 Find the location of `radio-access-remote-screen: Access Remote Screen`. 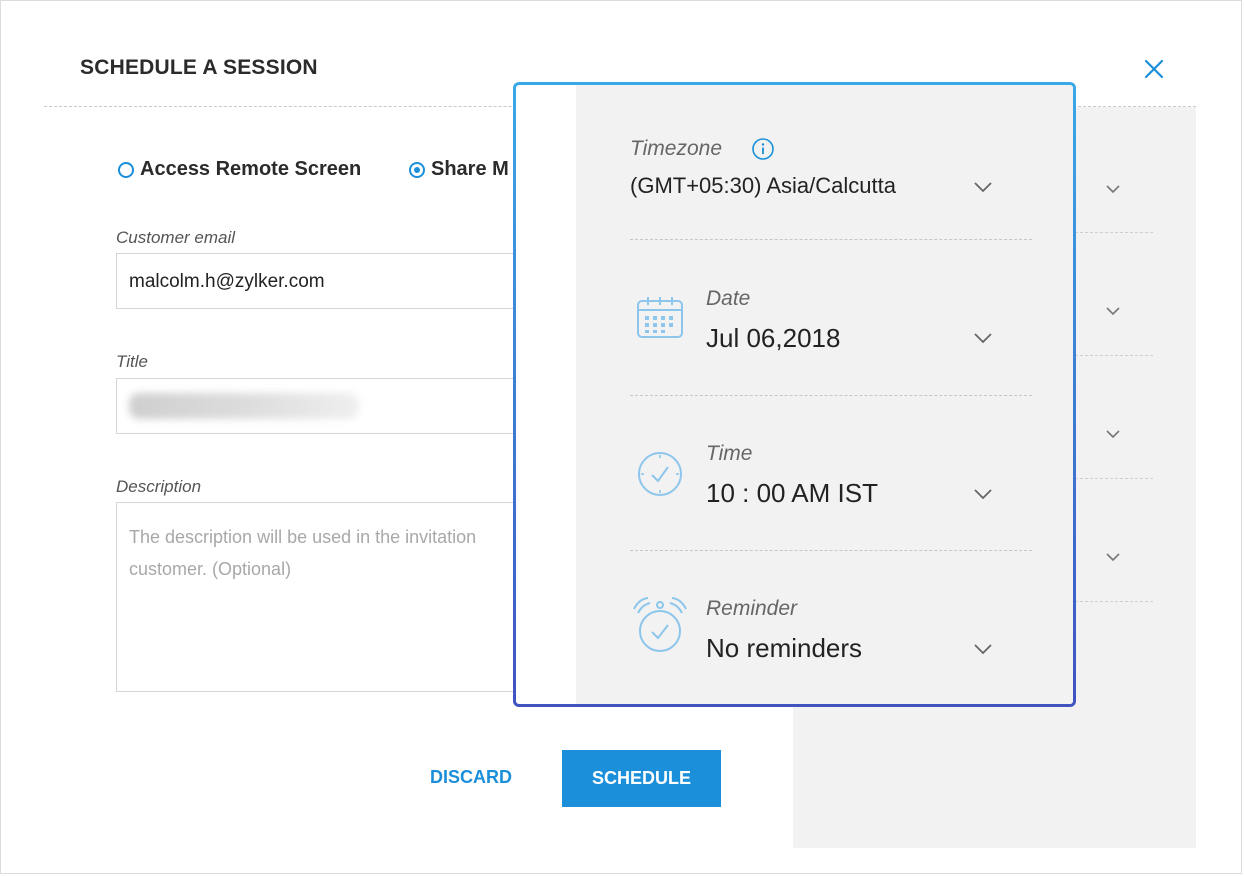

radio-access-remote-screen: Access Remote Screen is located at coordinates (239, 169).